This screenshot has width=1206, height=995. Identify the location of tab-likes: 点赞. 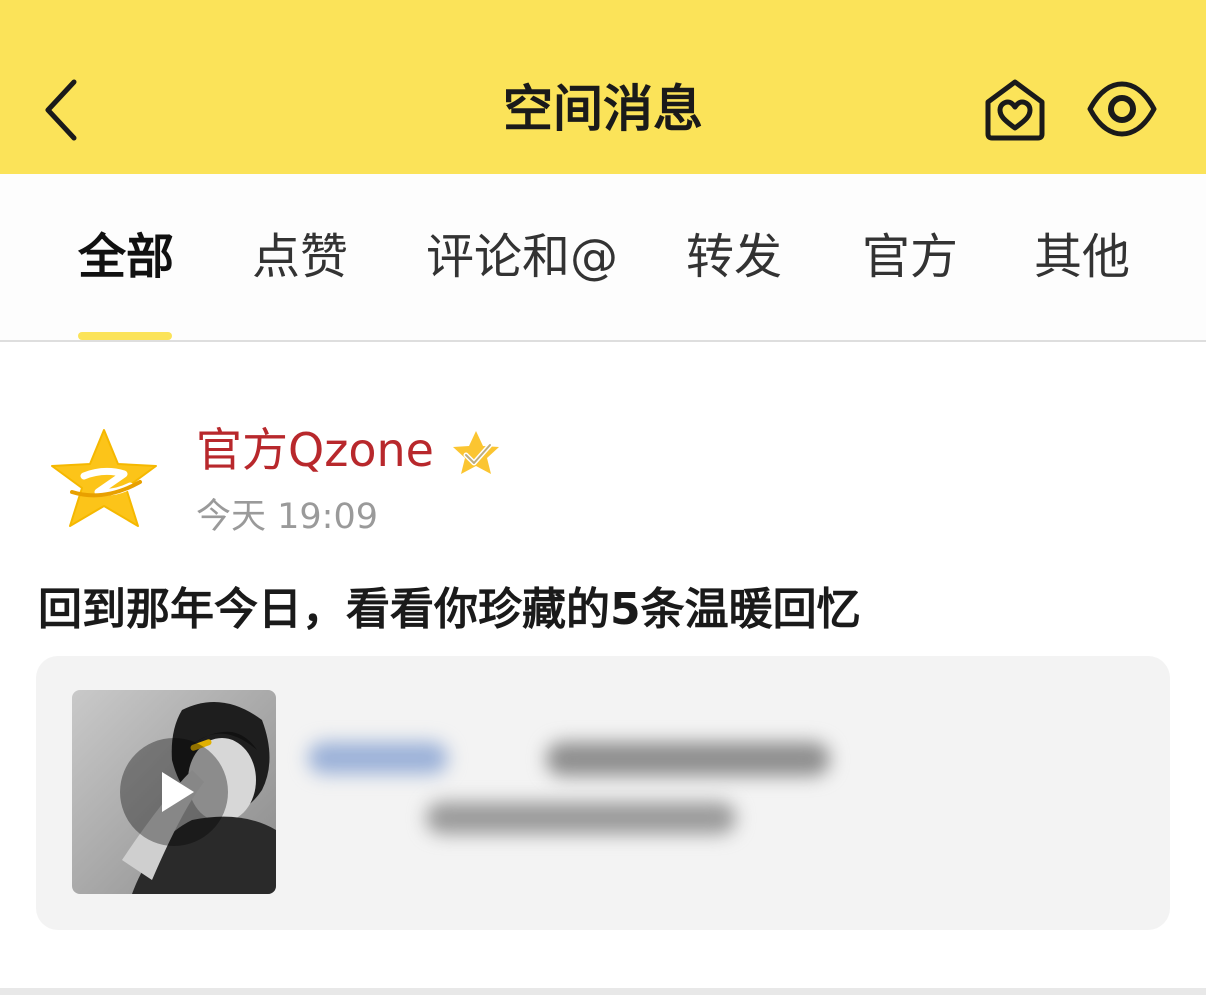
(300, 257).